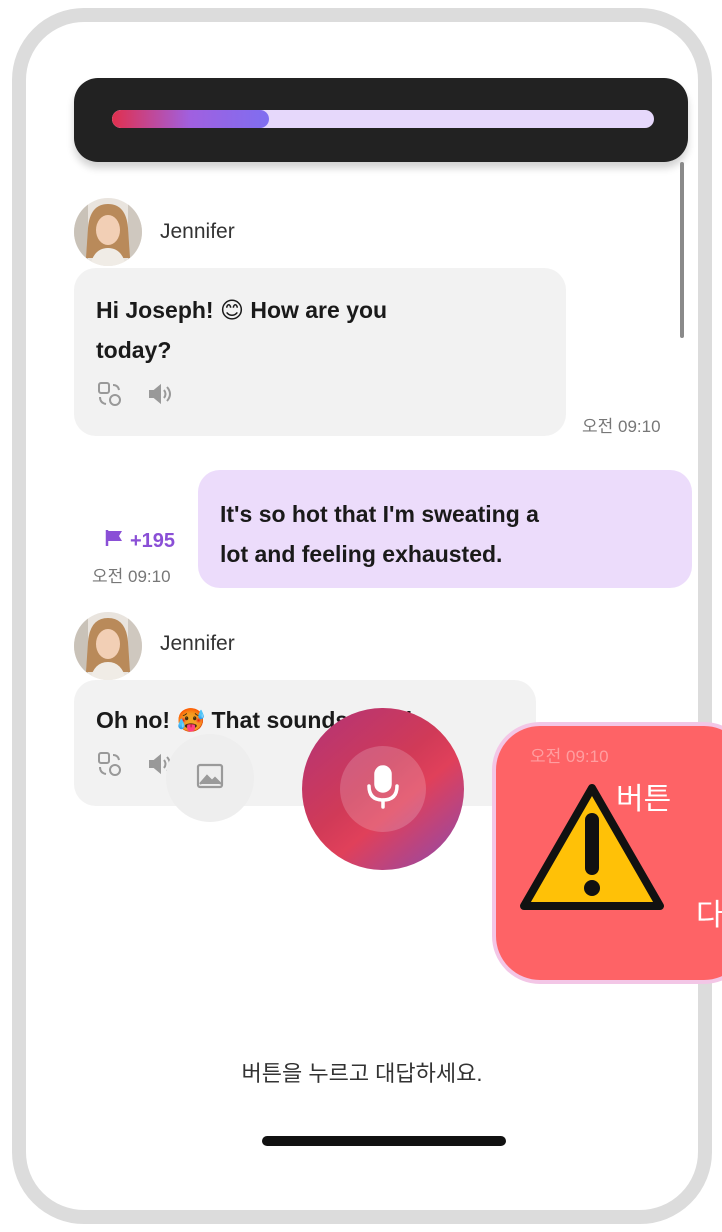 The height and width of the screenshot is (1232, 722). What do you see at coordinates (115, 541) in the screenshot?
I see `flag-icon` at bounding box center [115, 541].